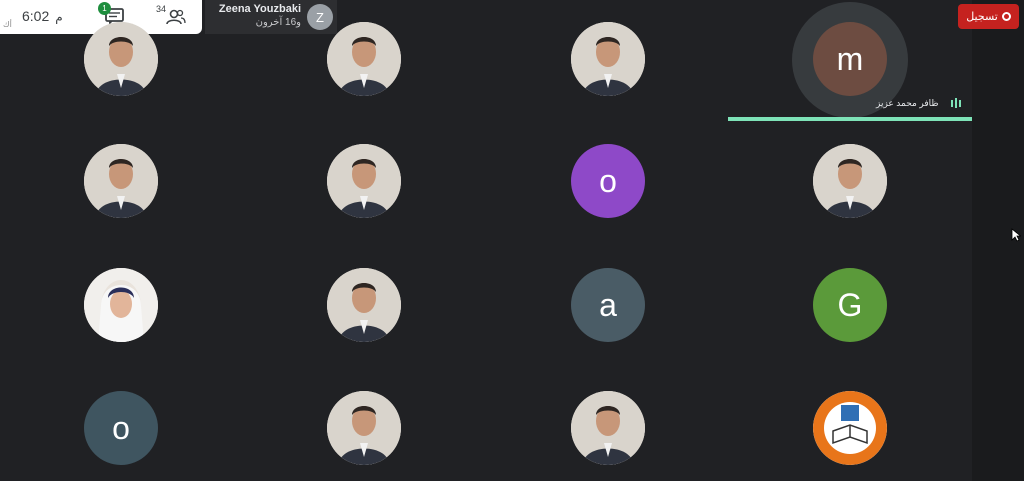  I want to click on participant-initial: a, so click(608, 304).